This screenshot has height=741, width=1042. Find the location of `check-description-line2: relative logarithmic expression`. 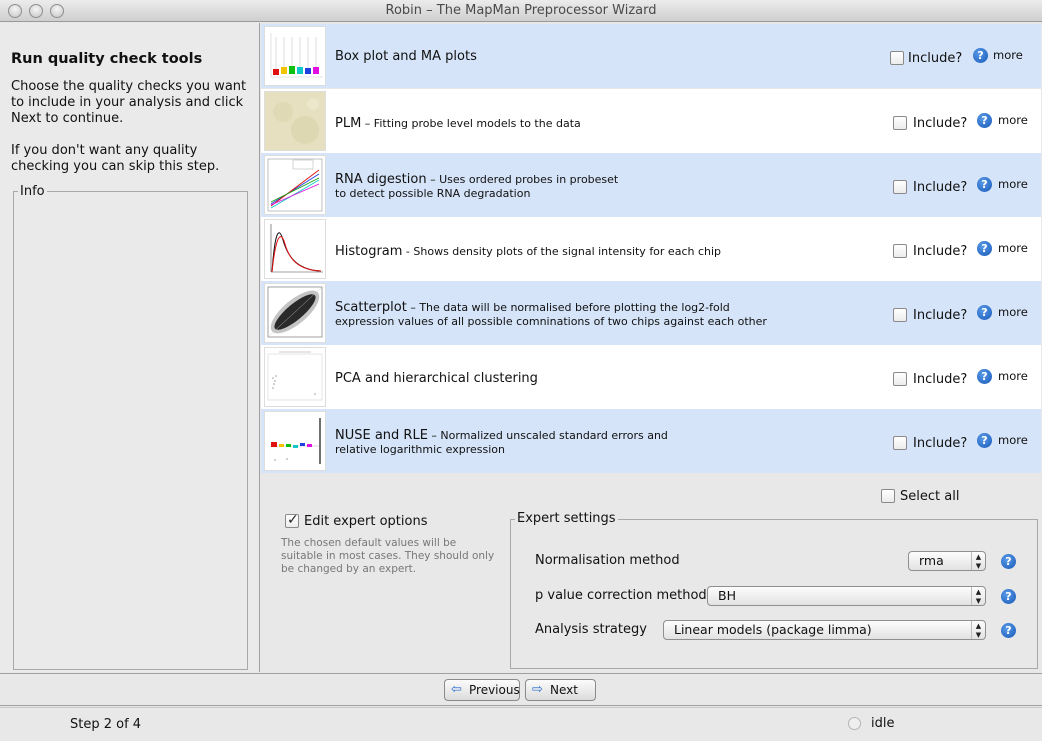

check-description-line2: relative logarithmic expression is located at coordinates (420, 449).